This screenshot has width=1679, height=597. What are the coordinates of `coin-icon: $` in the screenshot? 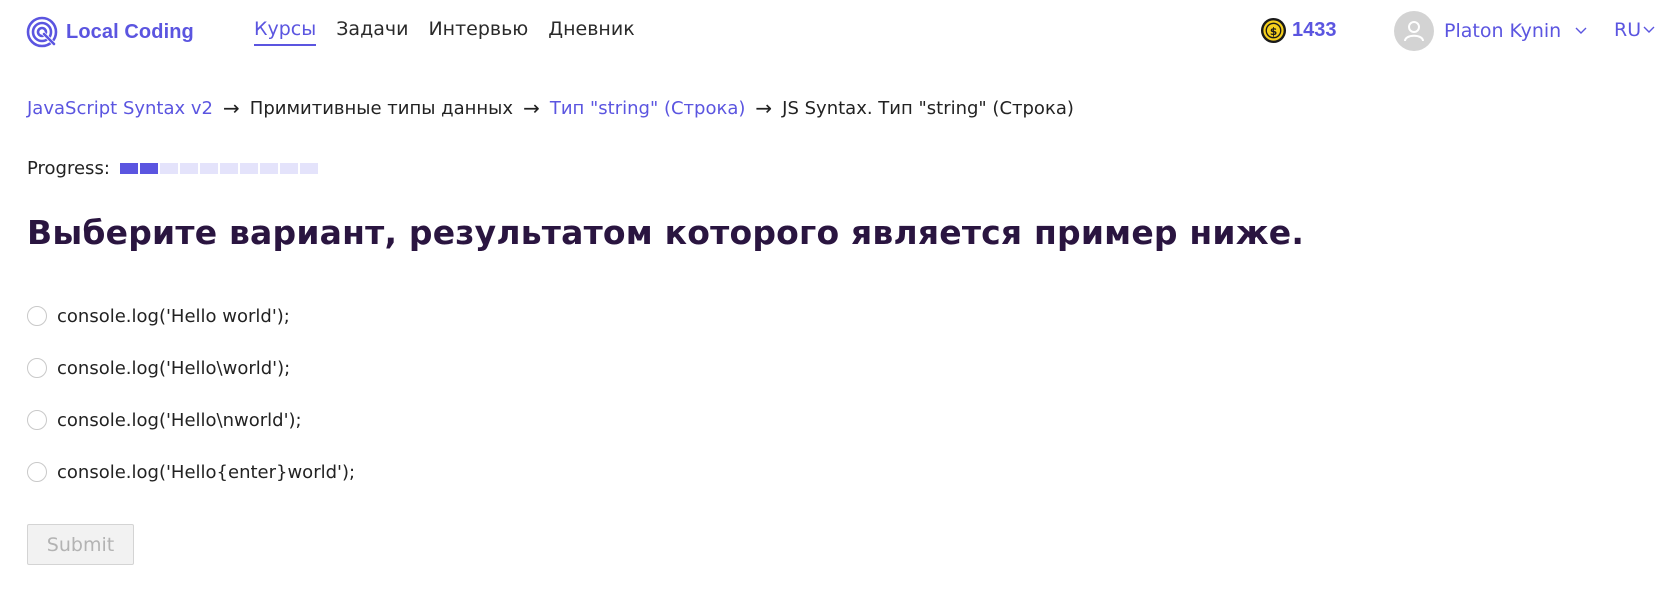 It's located at (1273, 30).